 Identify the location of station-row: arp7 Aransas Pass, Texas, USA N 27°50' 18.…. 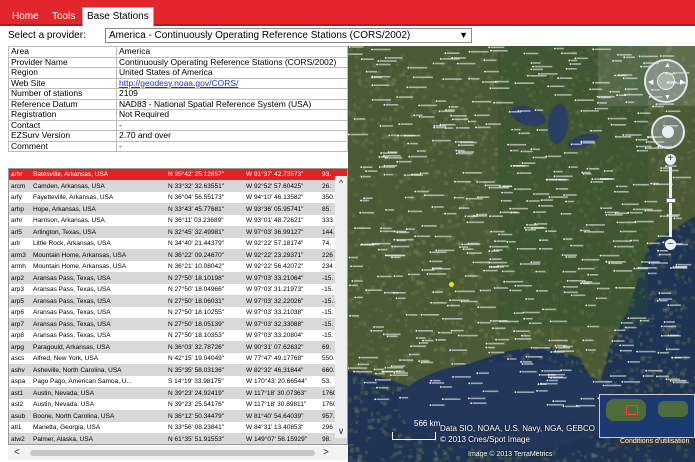
(178, 324).